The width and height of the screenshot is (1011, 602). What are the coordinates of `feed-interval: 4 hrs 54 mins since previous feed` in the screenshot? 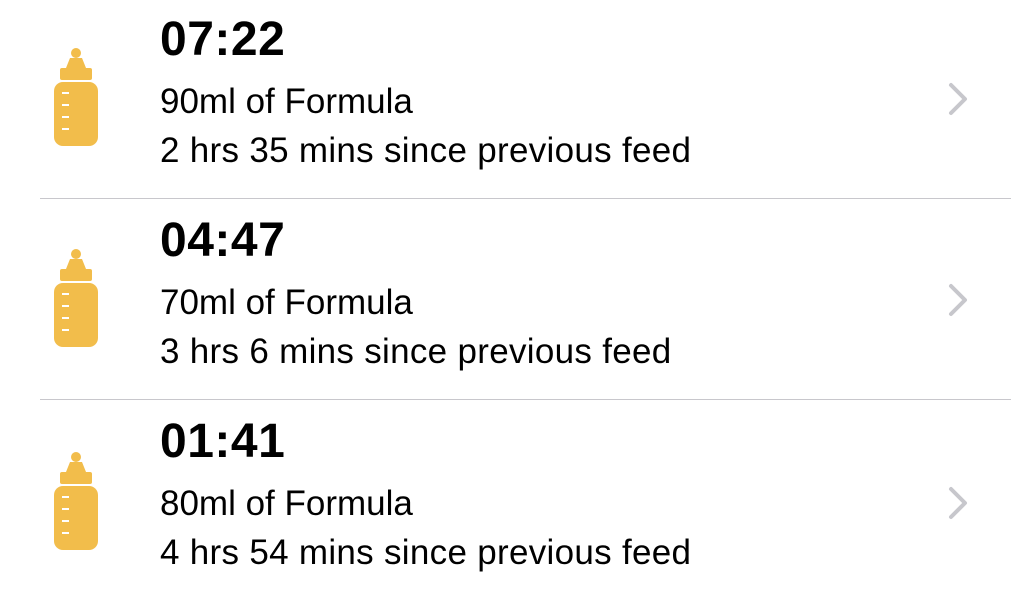 It's located at (426, 552).